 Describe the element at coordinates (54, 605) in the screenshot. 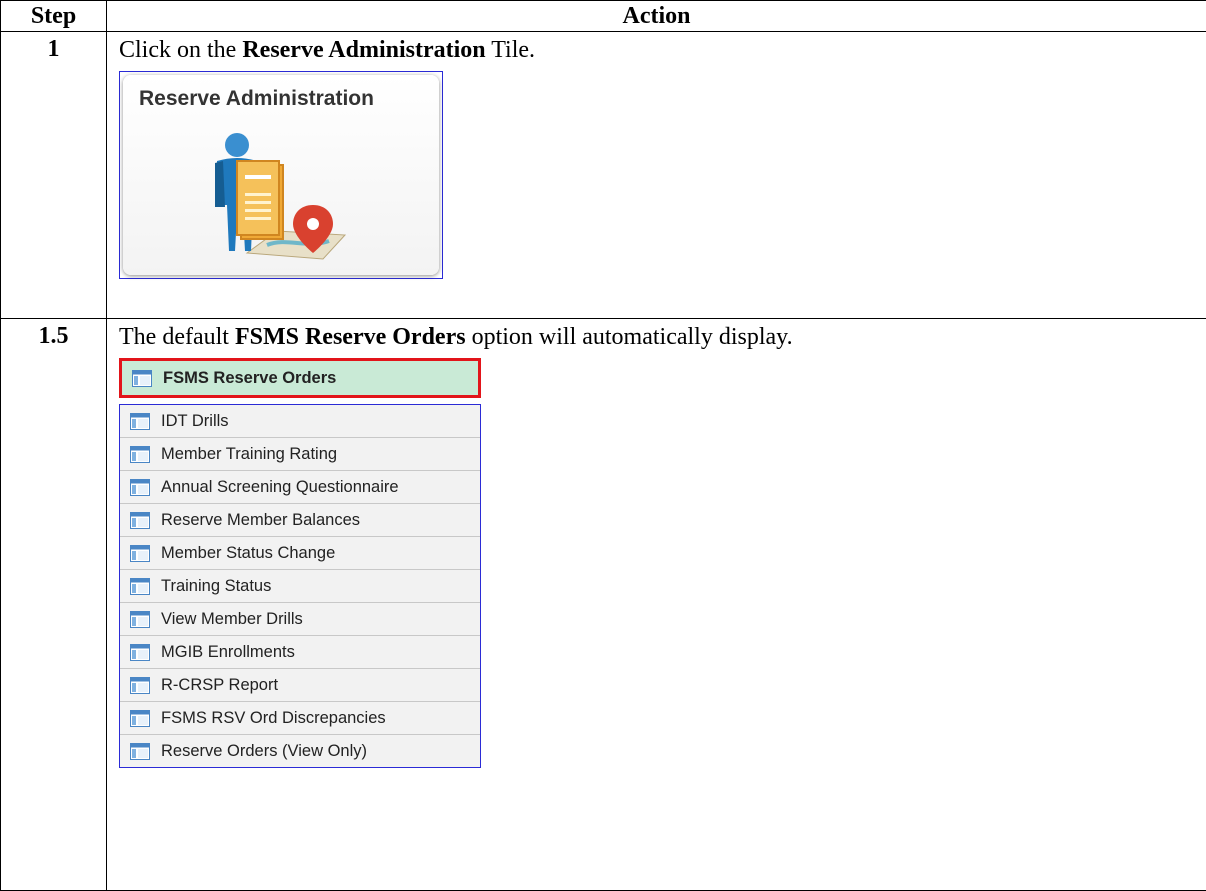

I see `step-number-cell: 1.5` at that location.